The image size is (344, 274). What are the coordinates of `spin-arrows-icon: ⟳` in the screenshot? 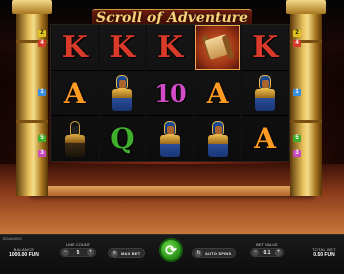 It's located at (171, 249).